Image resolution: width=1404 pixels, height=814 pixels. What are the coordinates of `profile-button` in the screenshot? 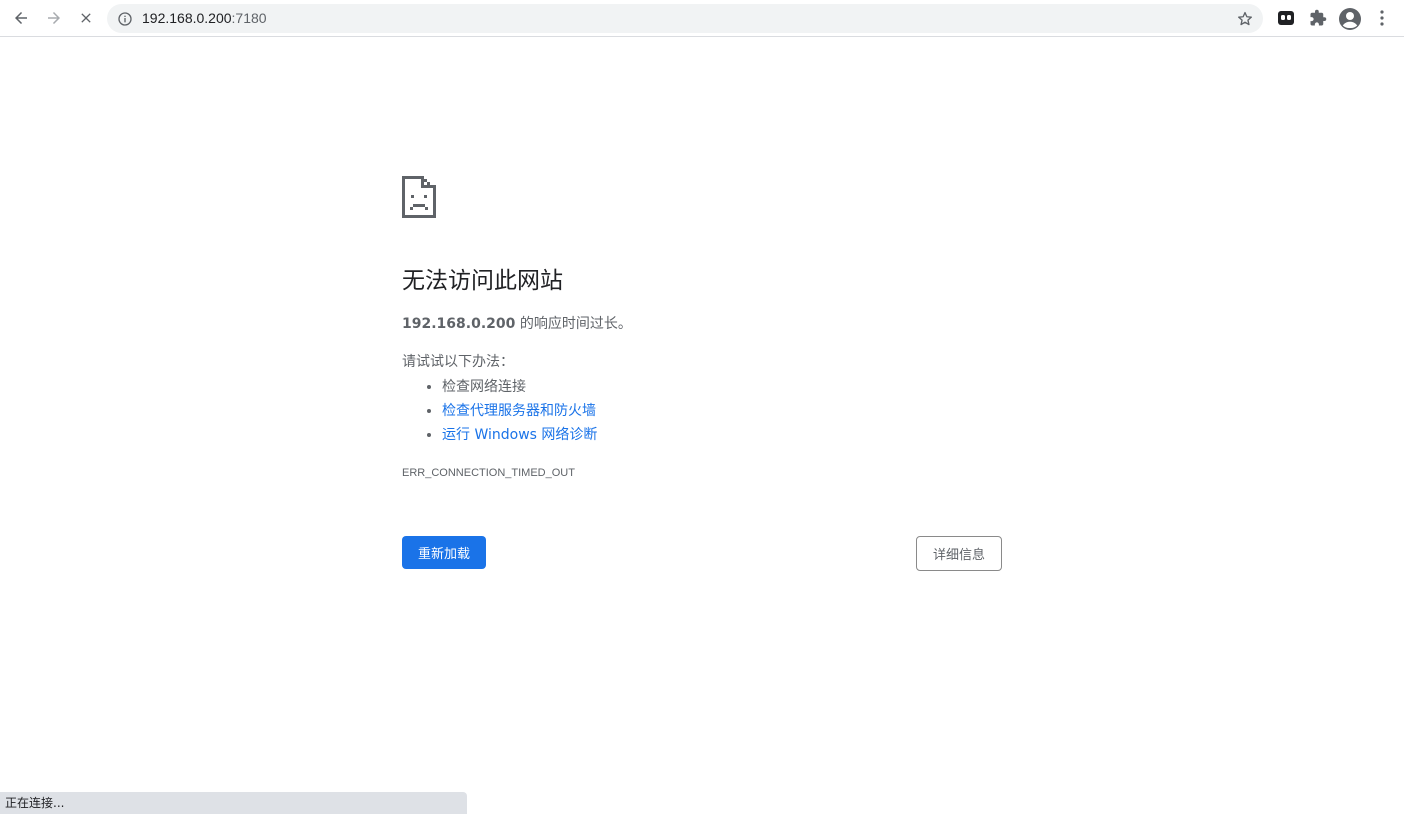 It's located at (1350, 19).